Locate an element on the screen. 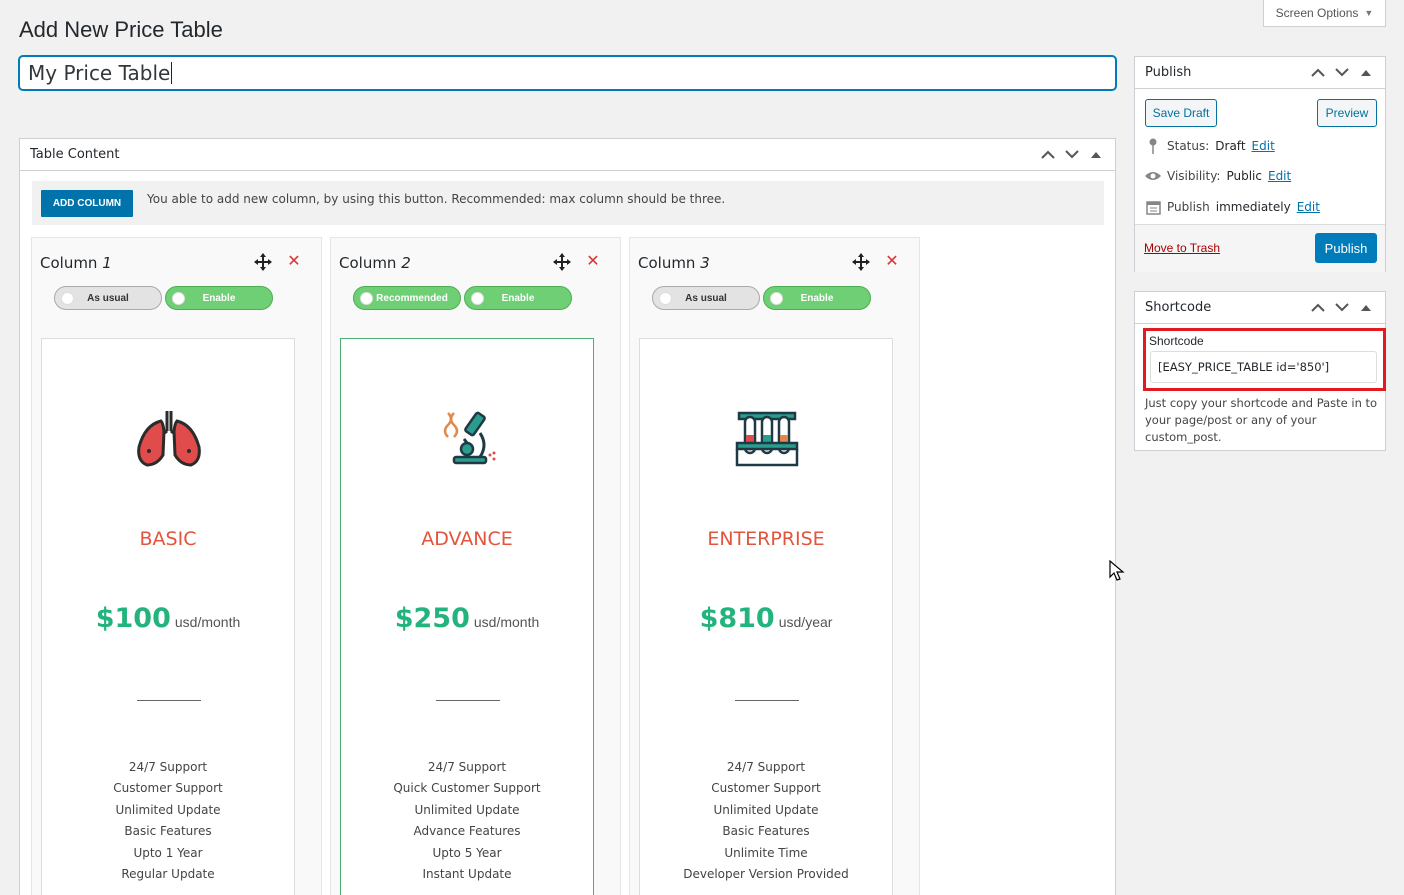 This screenshot has width=1404, height=895. save-draft-button: Save Draft is located at coordinates (1181, 113).